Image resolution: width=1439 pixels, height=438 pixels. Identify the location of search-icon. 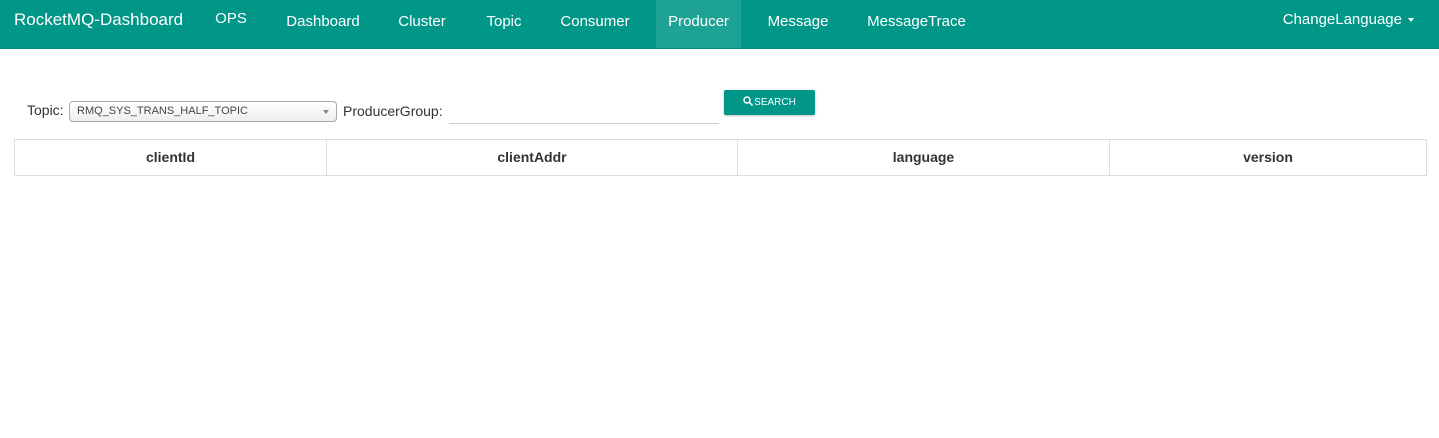
(748, 101).